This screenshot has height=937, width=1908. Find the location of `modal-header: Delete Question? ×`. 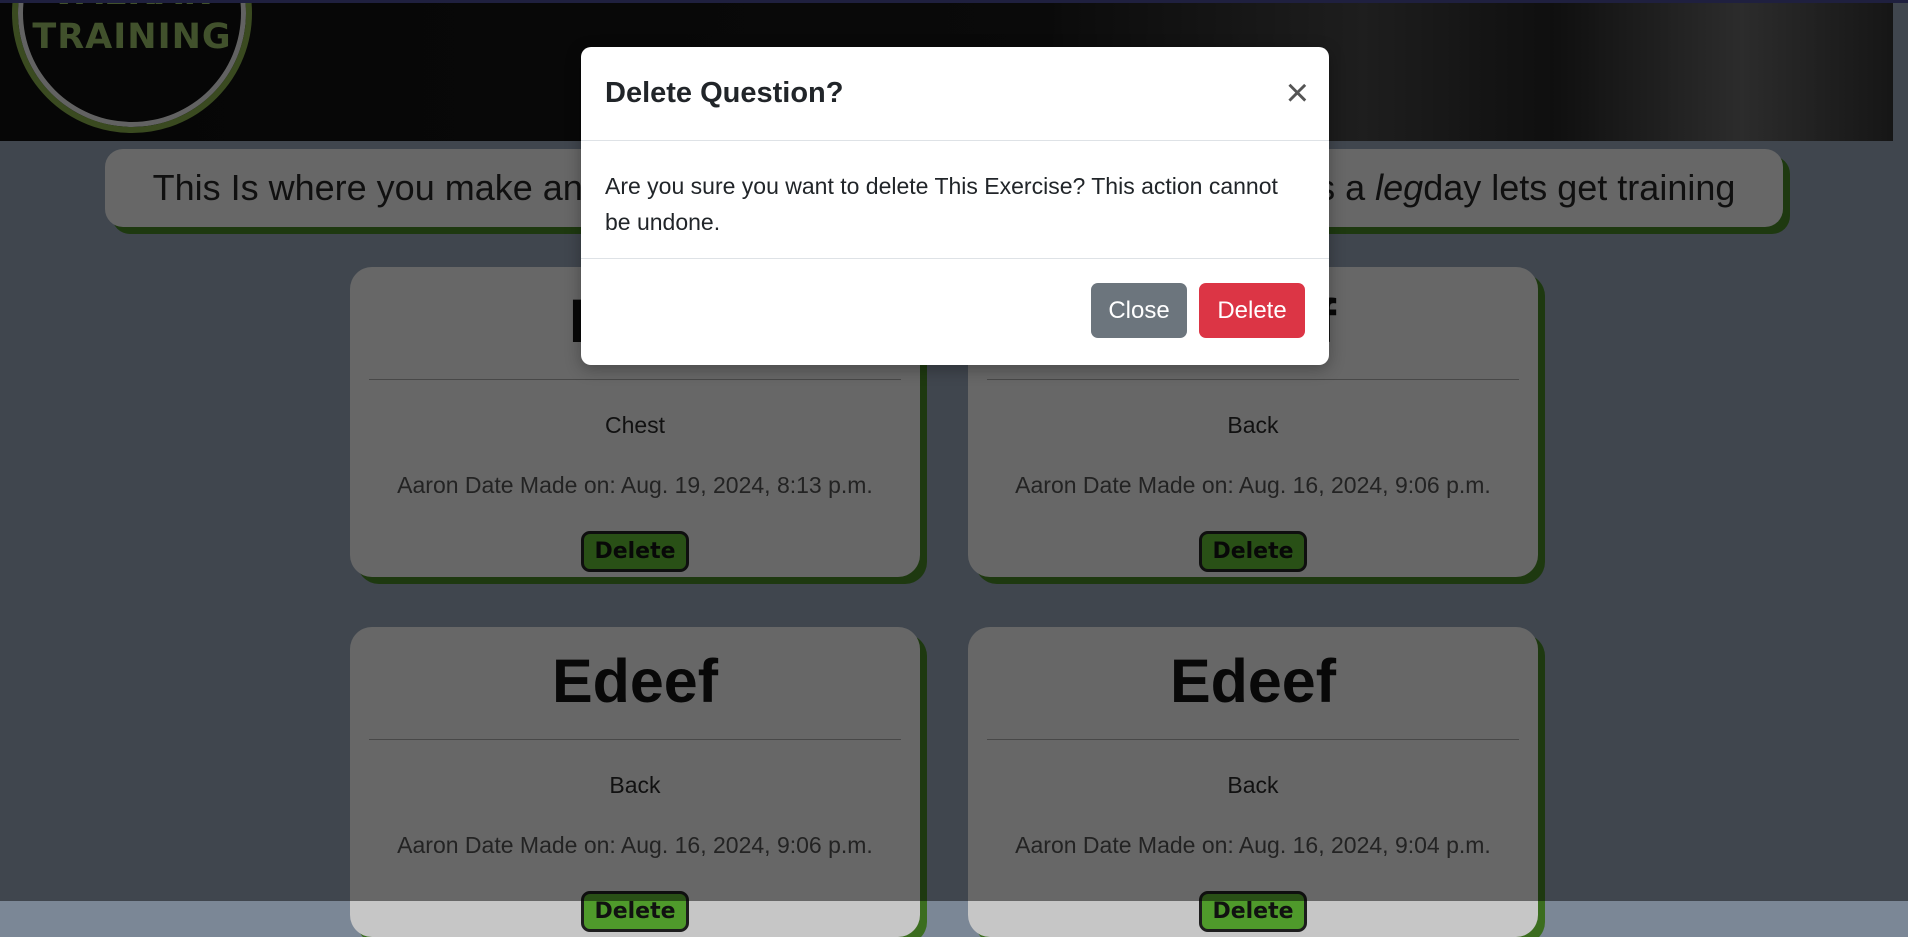

modal-header: Delete Question? × is located at coordinates (955, 94).